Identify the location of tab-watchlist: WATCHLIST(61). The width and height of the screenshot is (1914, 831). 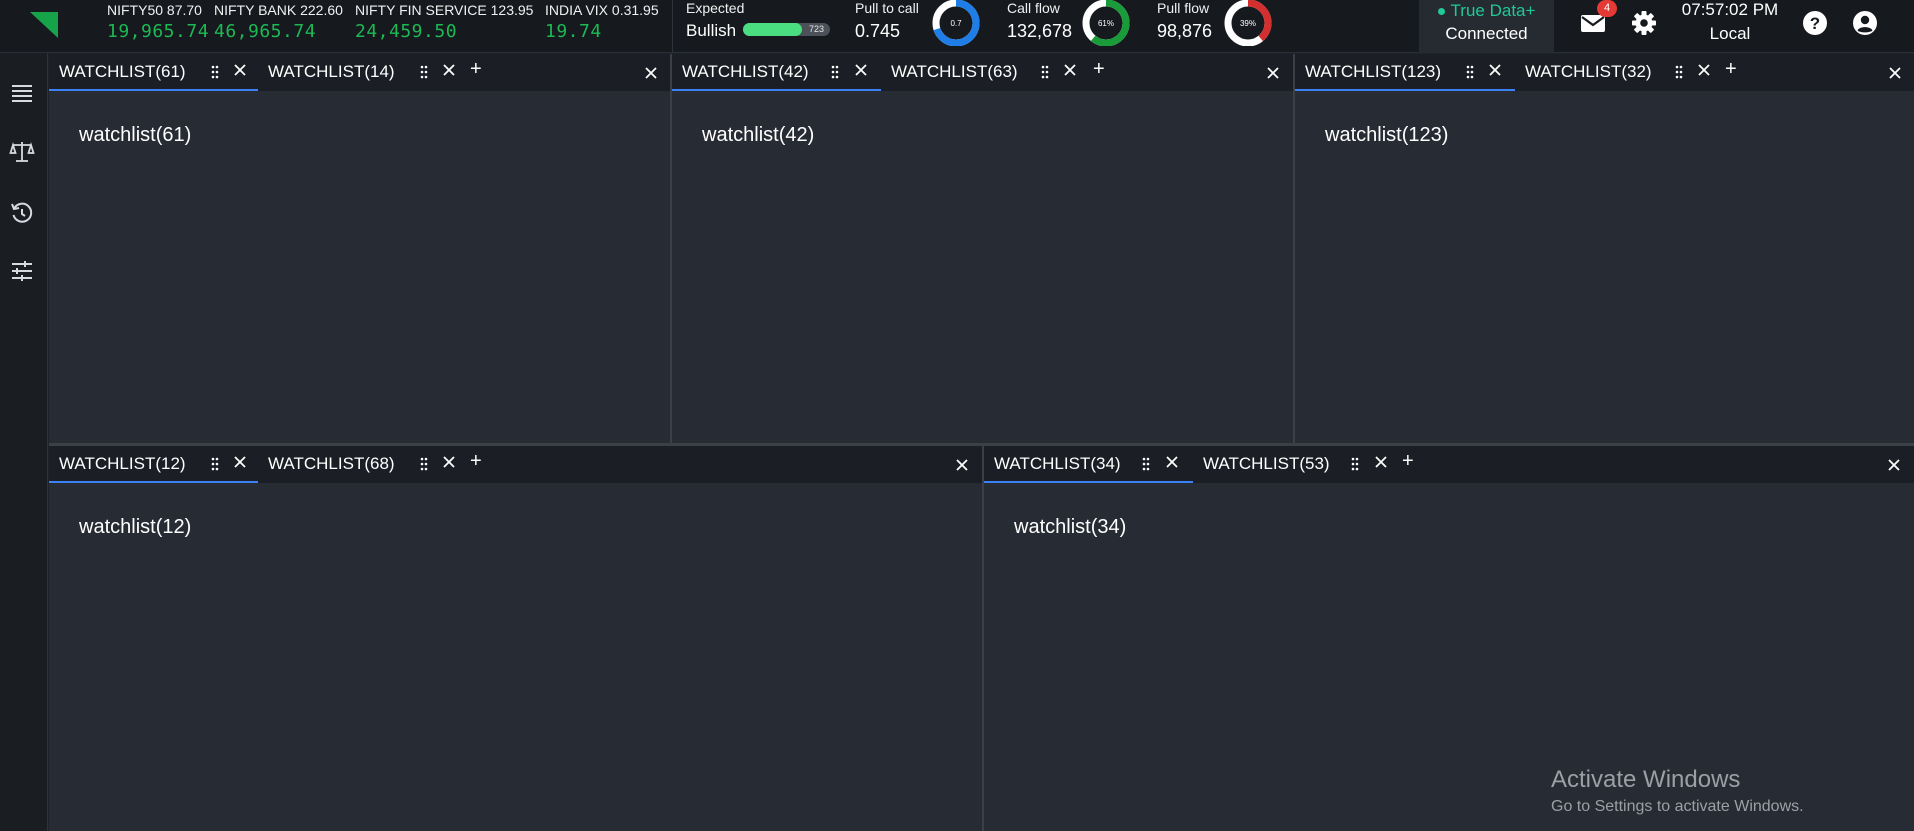
(153, 72).